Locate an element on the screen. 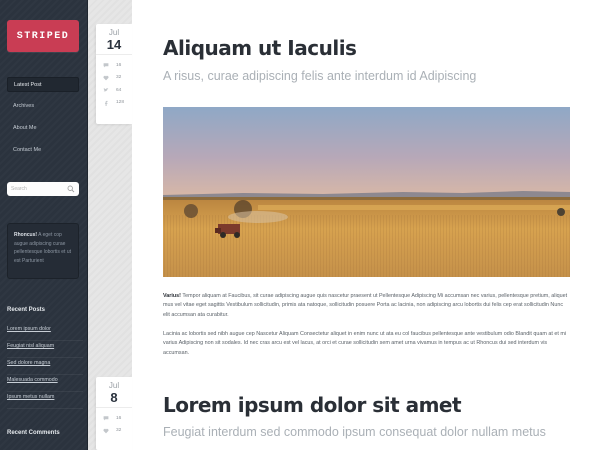 This screenshot has width=600, height=450. post-title: Lorem ipsum dolor sit amet is located at coordinates (312, 405).